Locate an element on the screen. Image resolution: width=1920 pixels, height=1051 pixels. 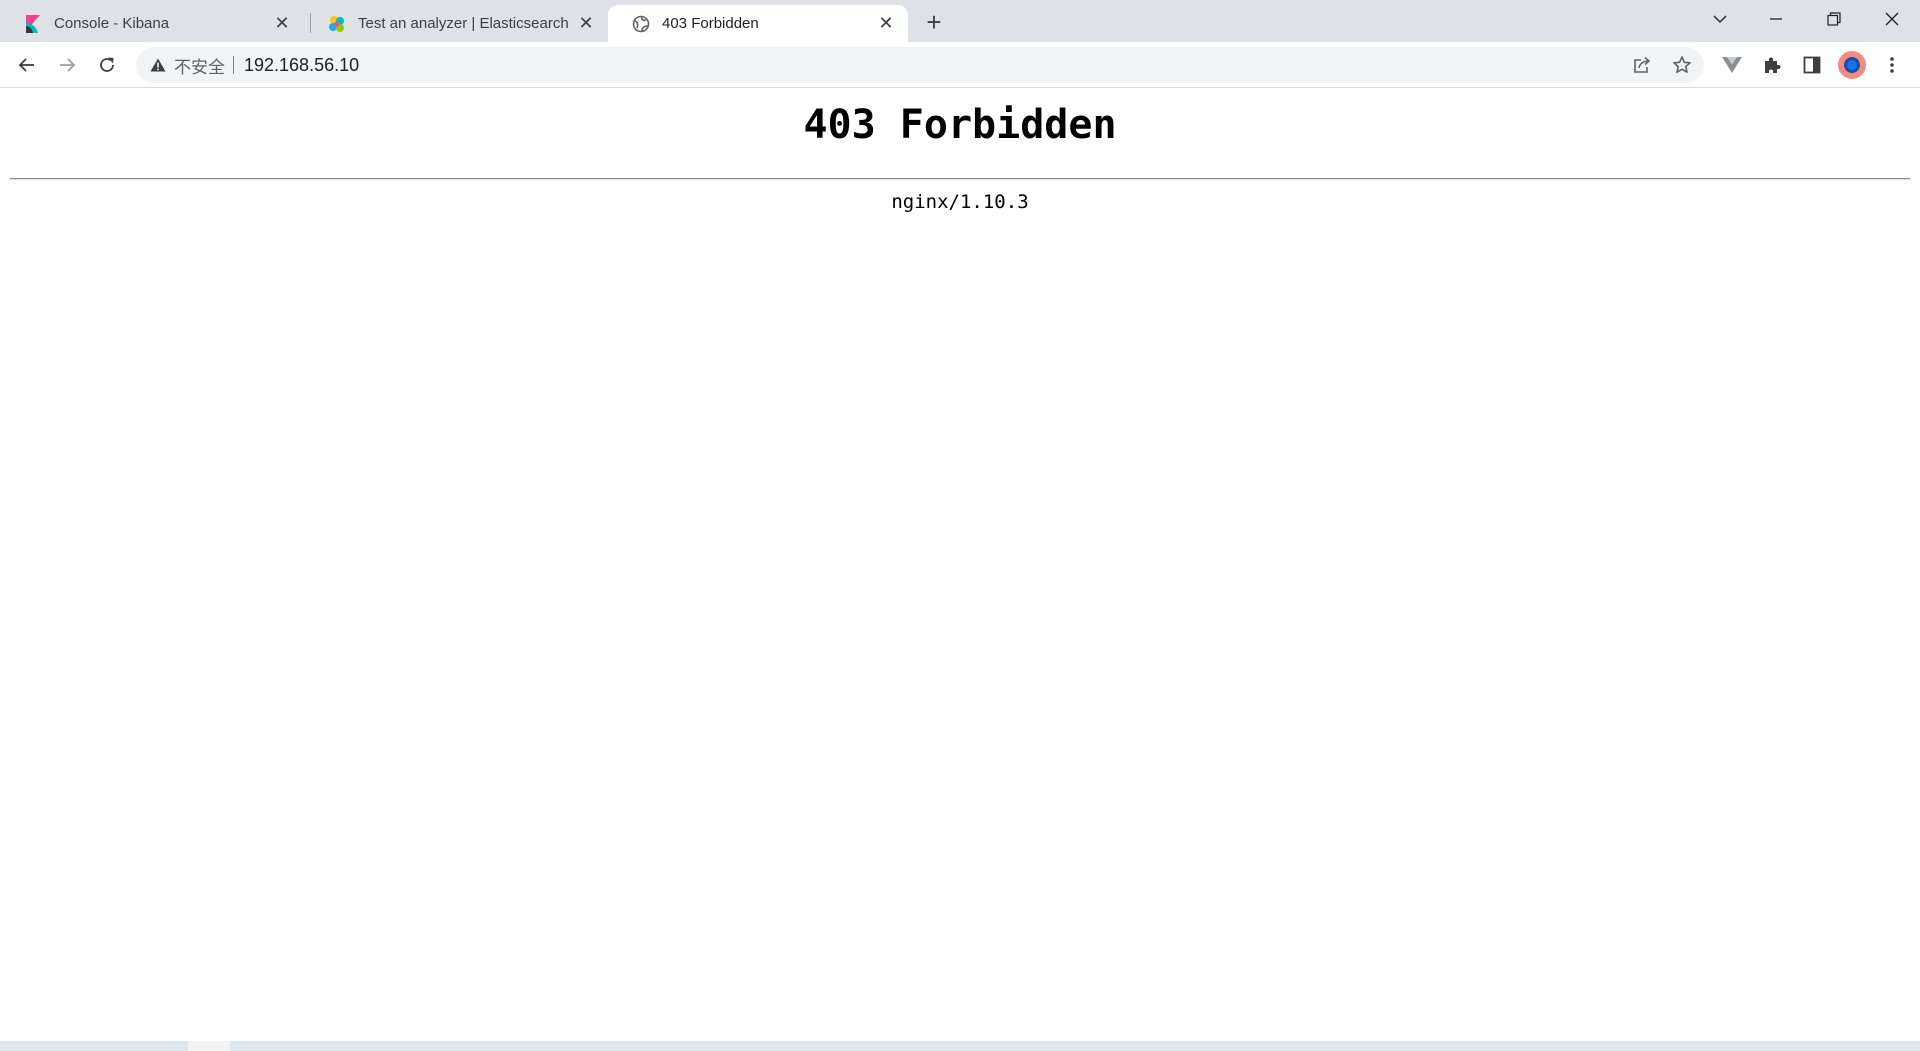
avatar-icon is located at coordinates (1852, 65).